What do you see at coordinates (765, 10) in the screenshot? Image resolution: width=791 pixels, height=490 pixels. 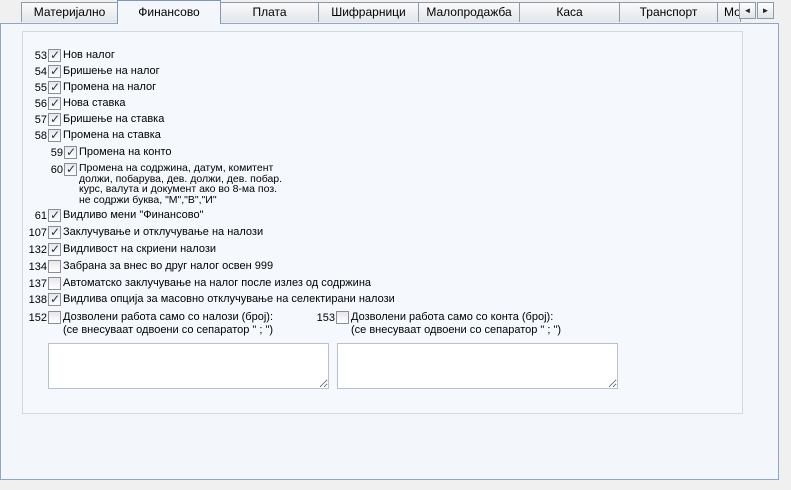 I see `arrow-right-icon: ►` at bounding box center [765, 10].